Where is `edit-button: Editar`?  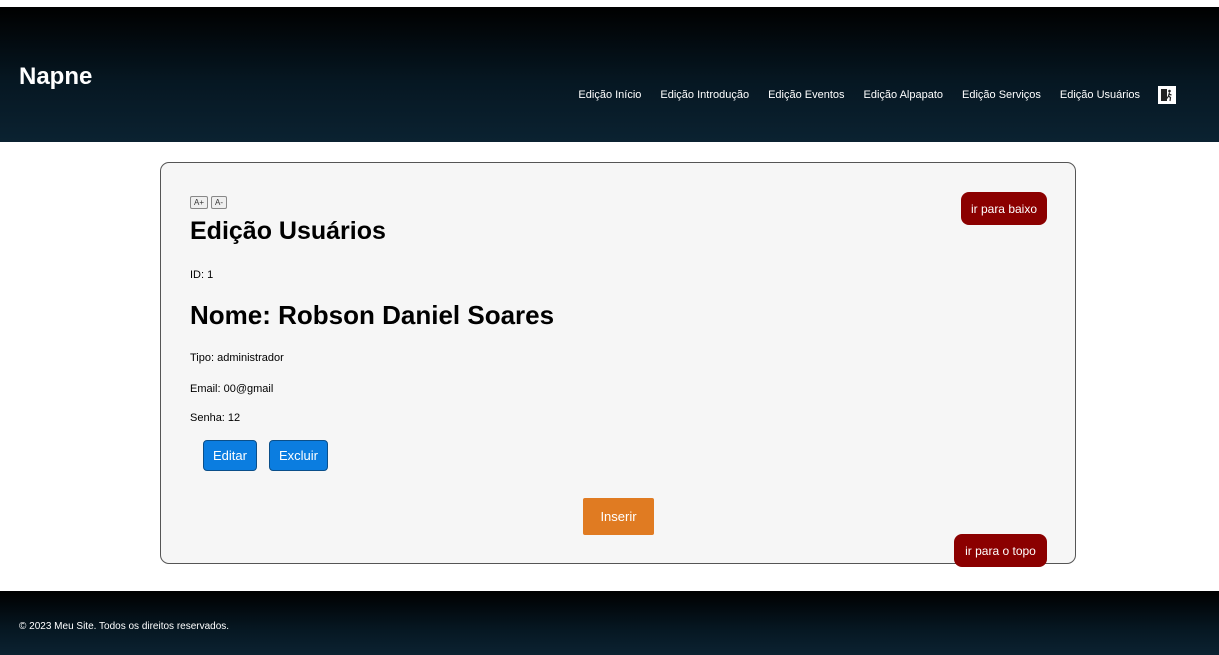
edit-button: Editar is located at coordinates (230, 455).